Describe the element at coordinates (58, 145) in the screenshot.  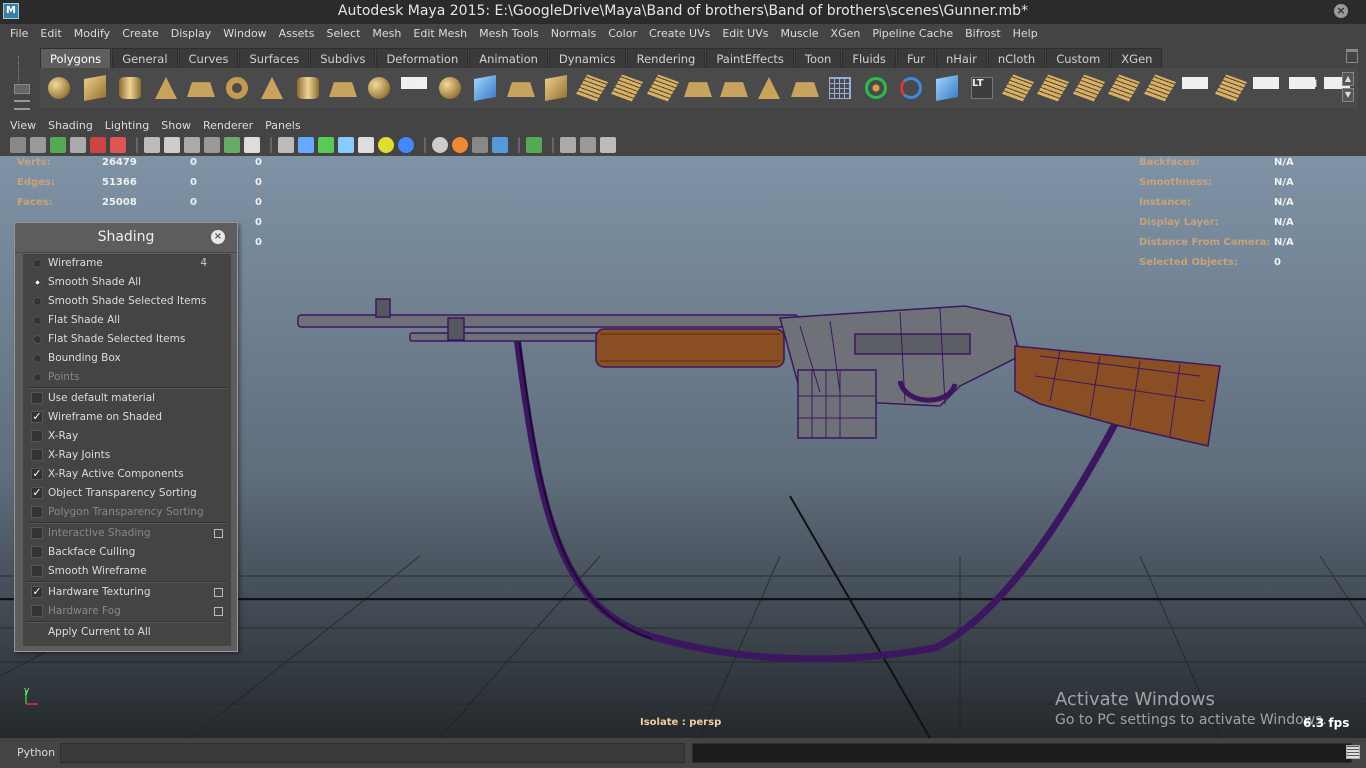
I see `bookmarks-icon` at that location.